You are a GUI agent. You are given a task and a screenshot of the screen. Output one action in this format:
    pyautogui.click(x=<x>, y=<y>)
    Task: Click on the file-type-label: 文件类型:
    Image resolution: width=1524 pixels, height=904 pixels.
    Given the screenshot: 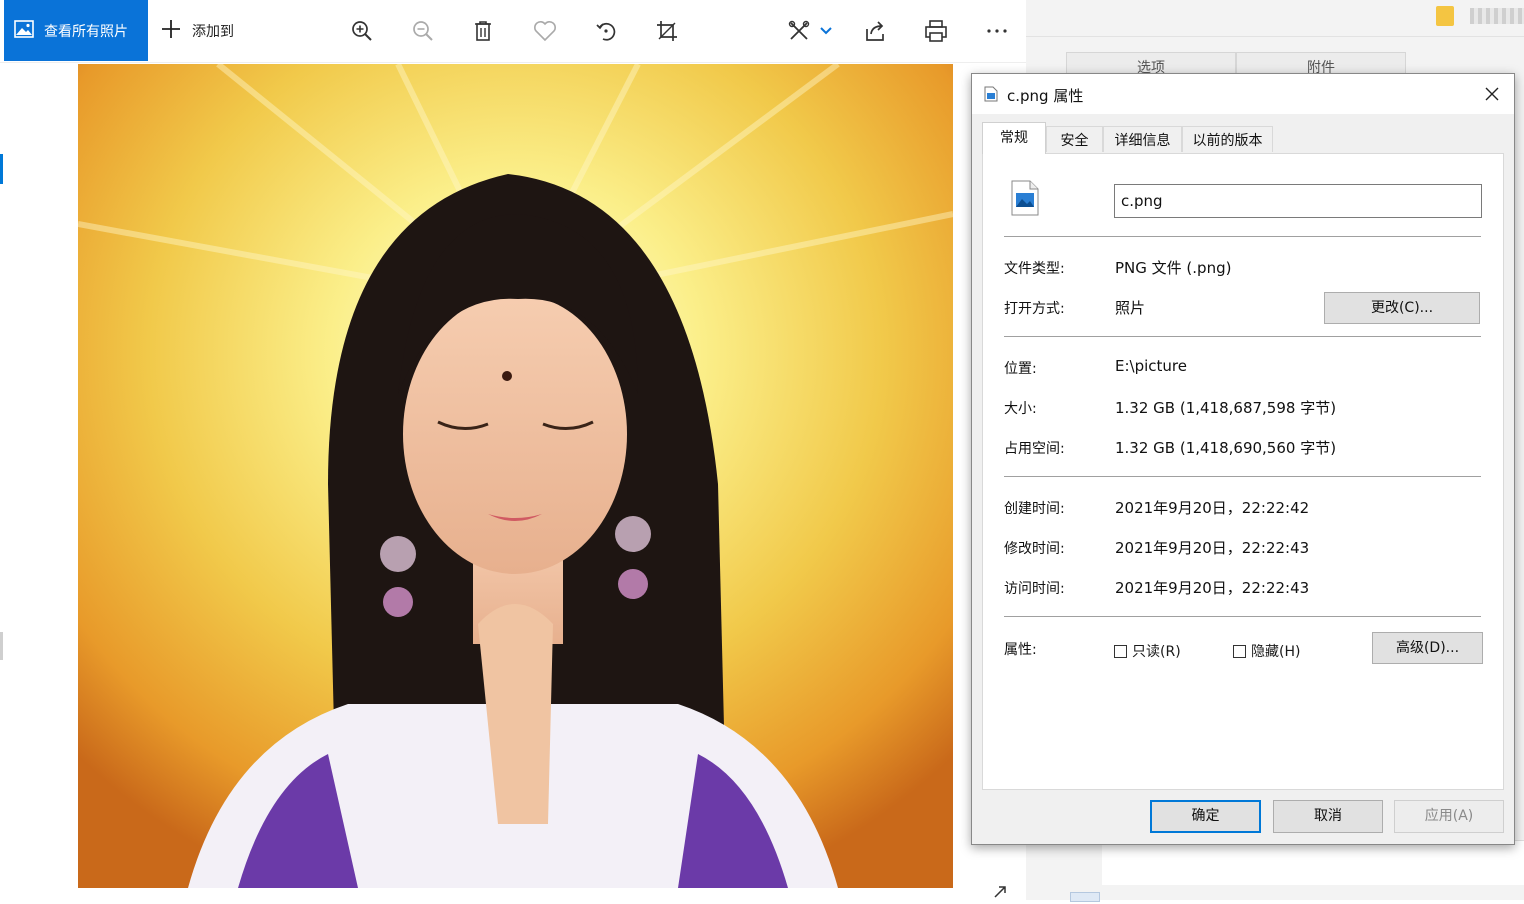 What is the action you would take?
    pyautogui.click(x=1034, y=269)
    